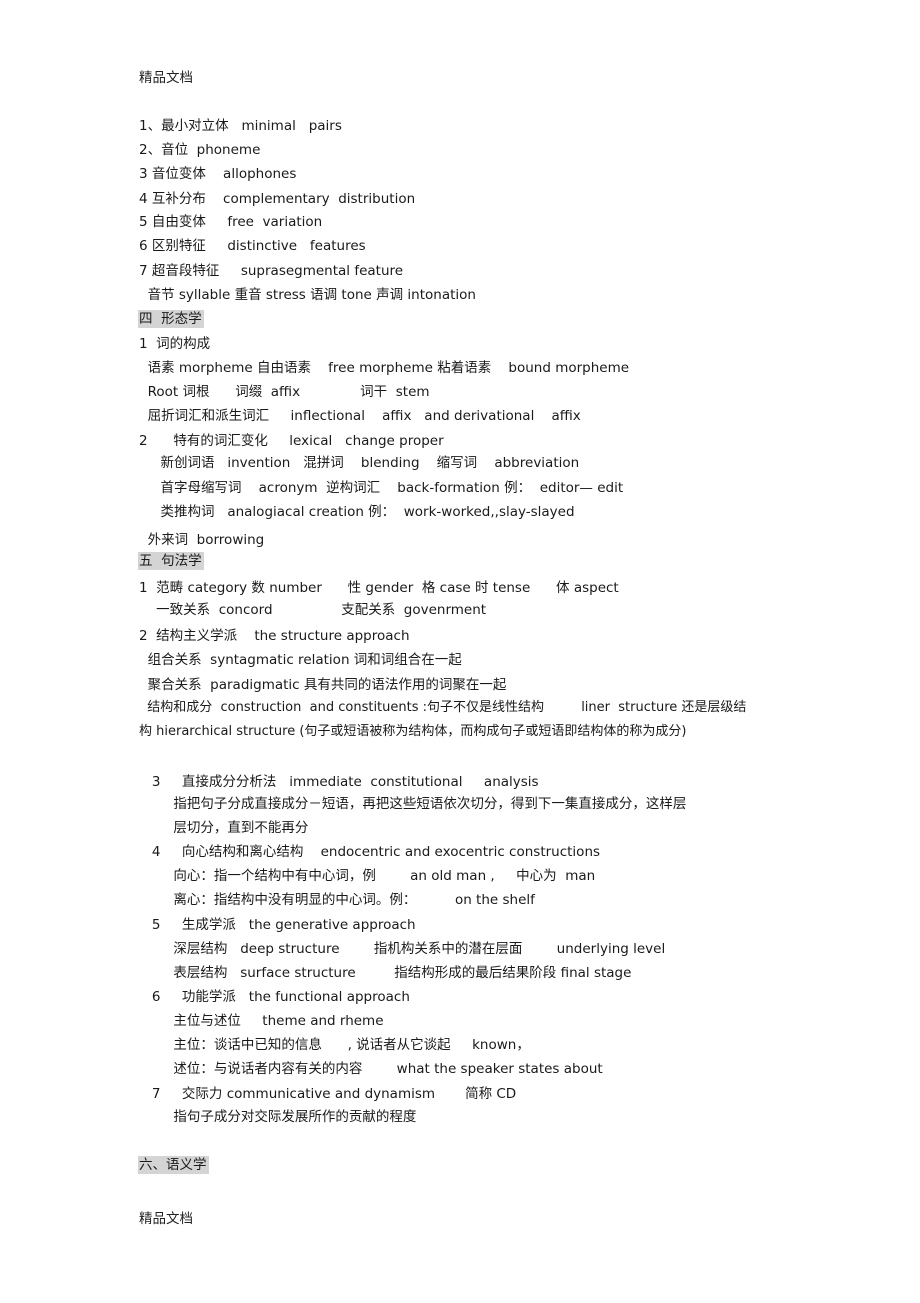 Image resolution: width=920 pixels, height=1303 pixels. I want to click on text-line: 6 功能学派 the functional approach, so click(274, 997).